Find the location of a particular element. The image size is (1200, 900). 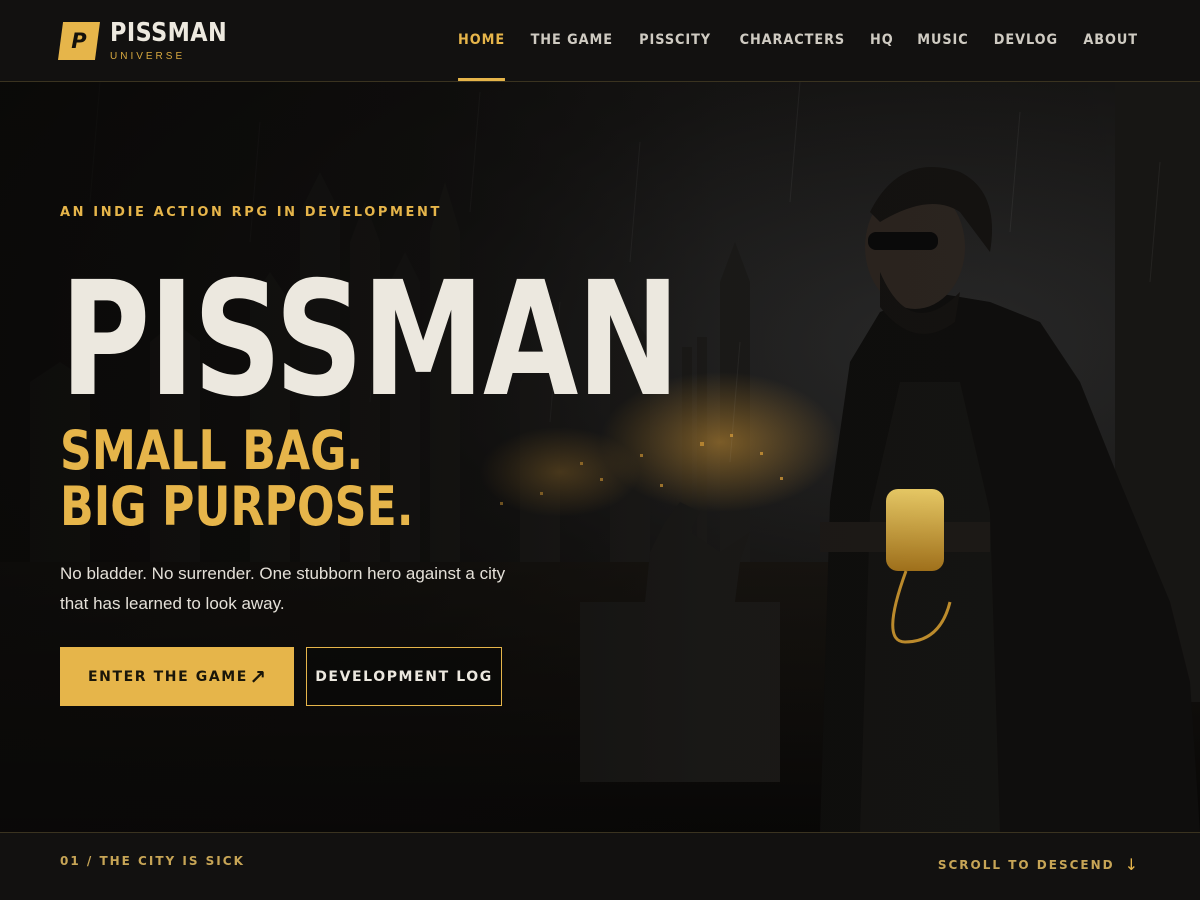

nav-item-hq: HQ is located at coordinates (882, 40).